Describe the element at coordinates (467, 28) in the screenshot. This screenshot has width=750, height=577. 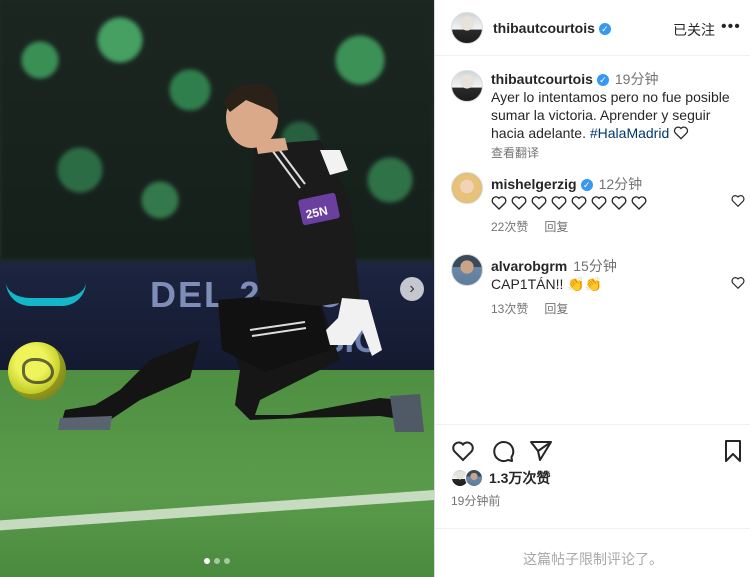
I see `author-avatar` at that location.